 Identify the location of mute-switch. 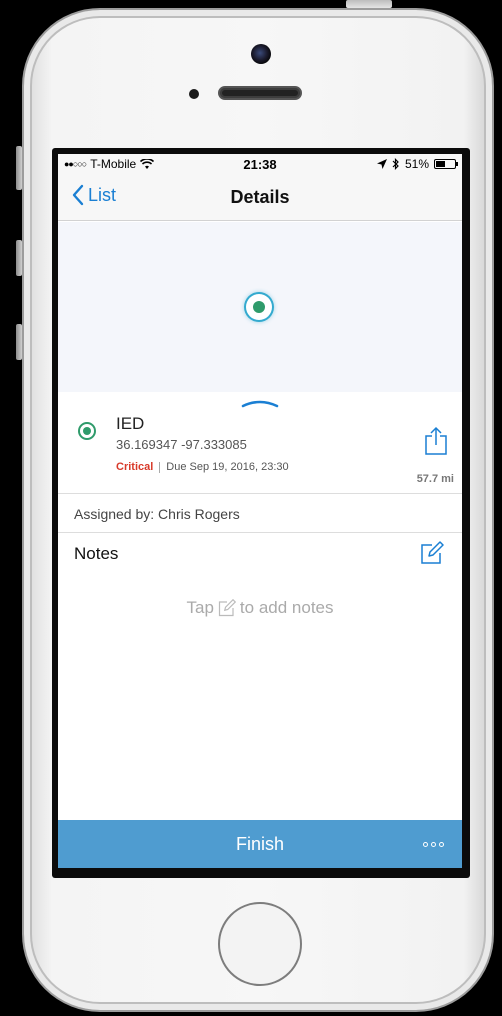
(19, 168).